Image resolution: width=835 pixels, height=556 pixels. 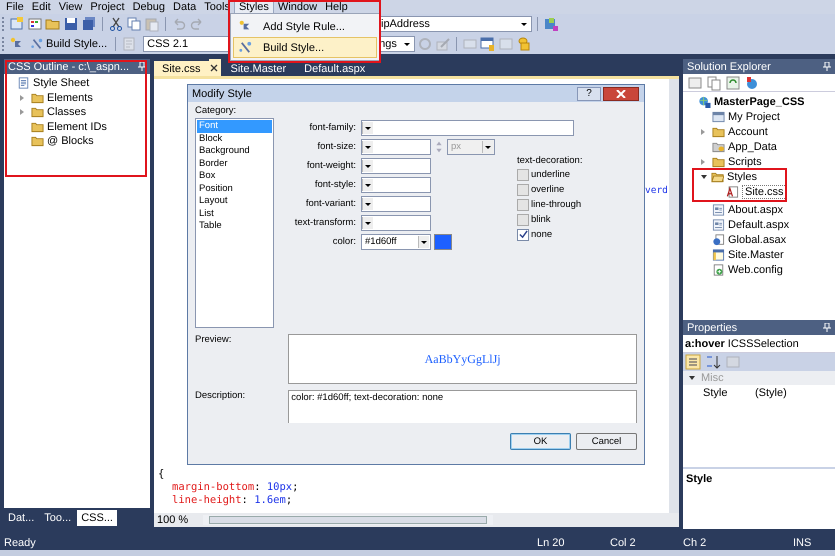 I want to click on status-text: Col 2, so click(x=623, y=542).